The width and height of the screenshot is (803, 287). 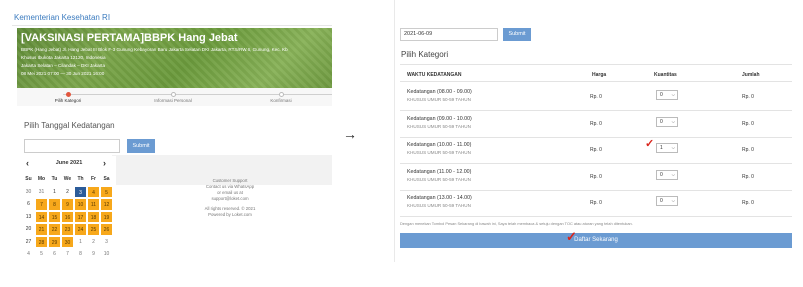 I want to click on calendar-day-available: 25, so click(x=93, y=229).